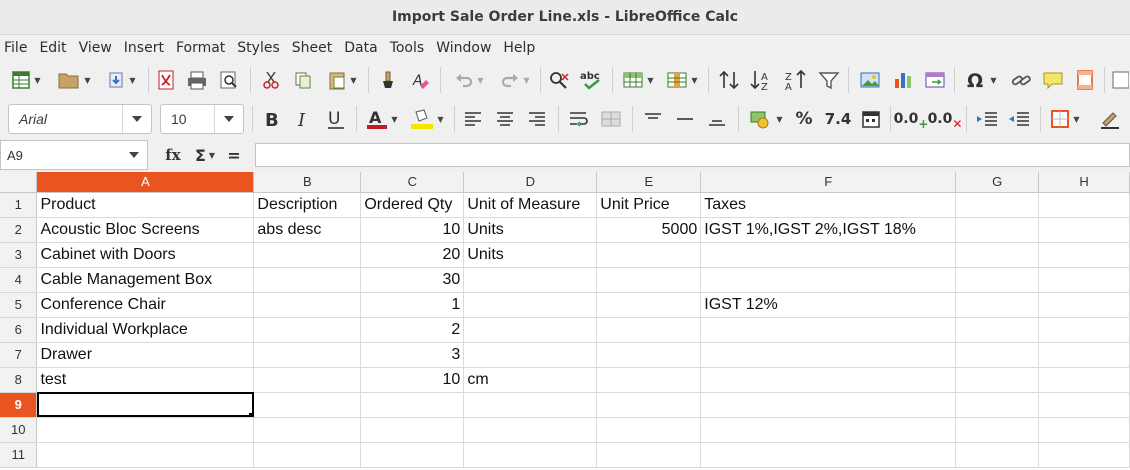 The image size is (1130, 470). I want to click on undo-button: ▼, so click(469, 80).